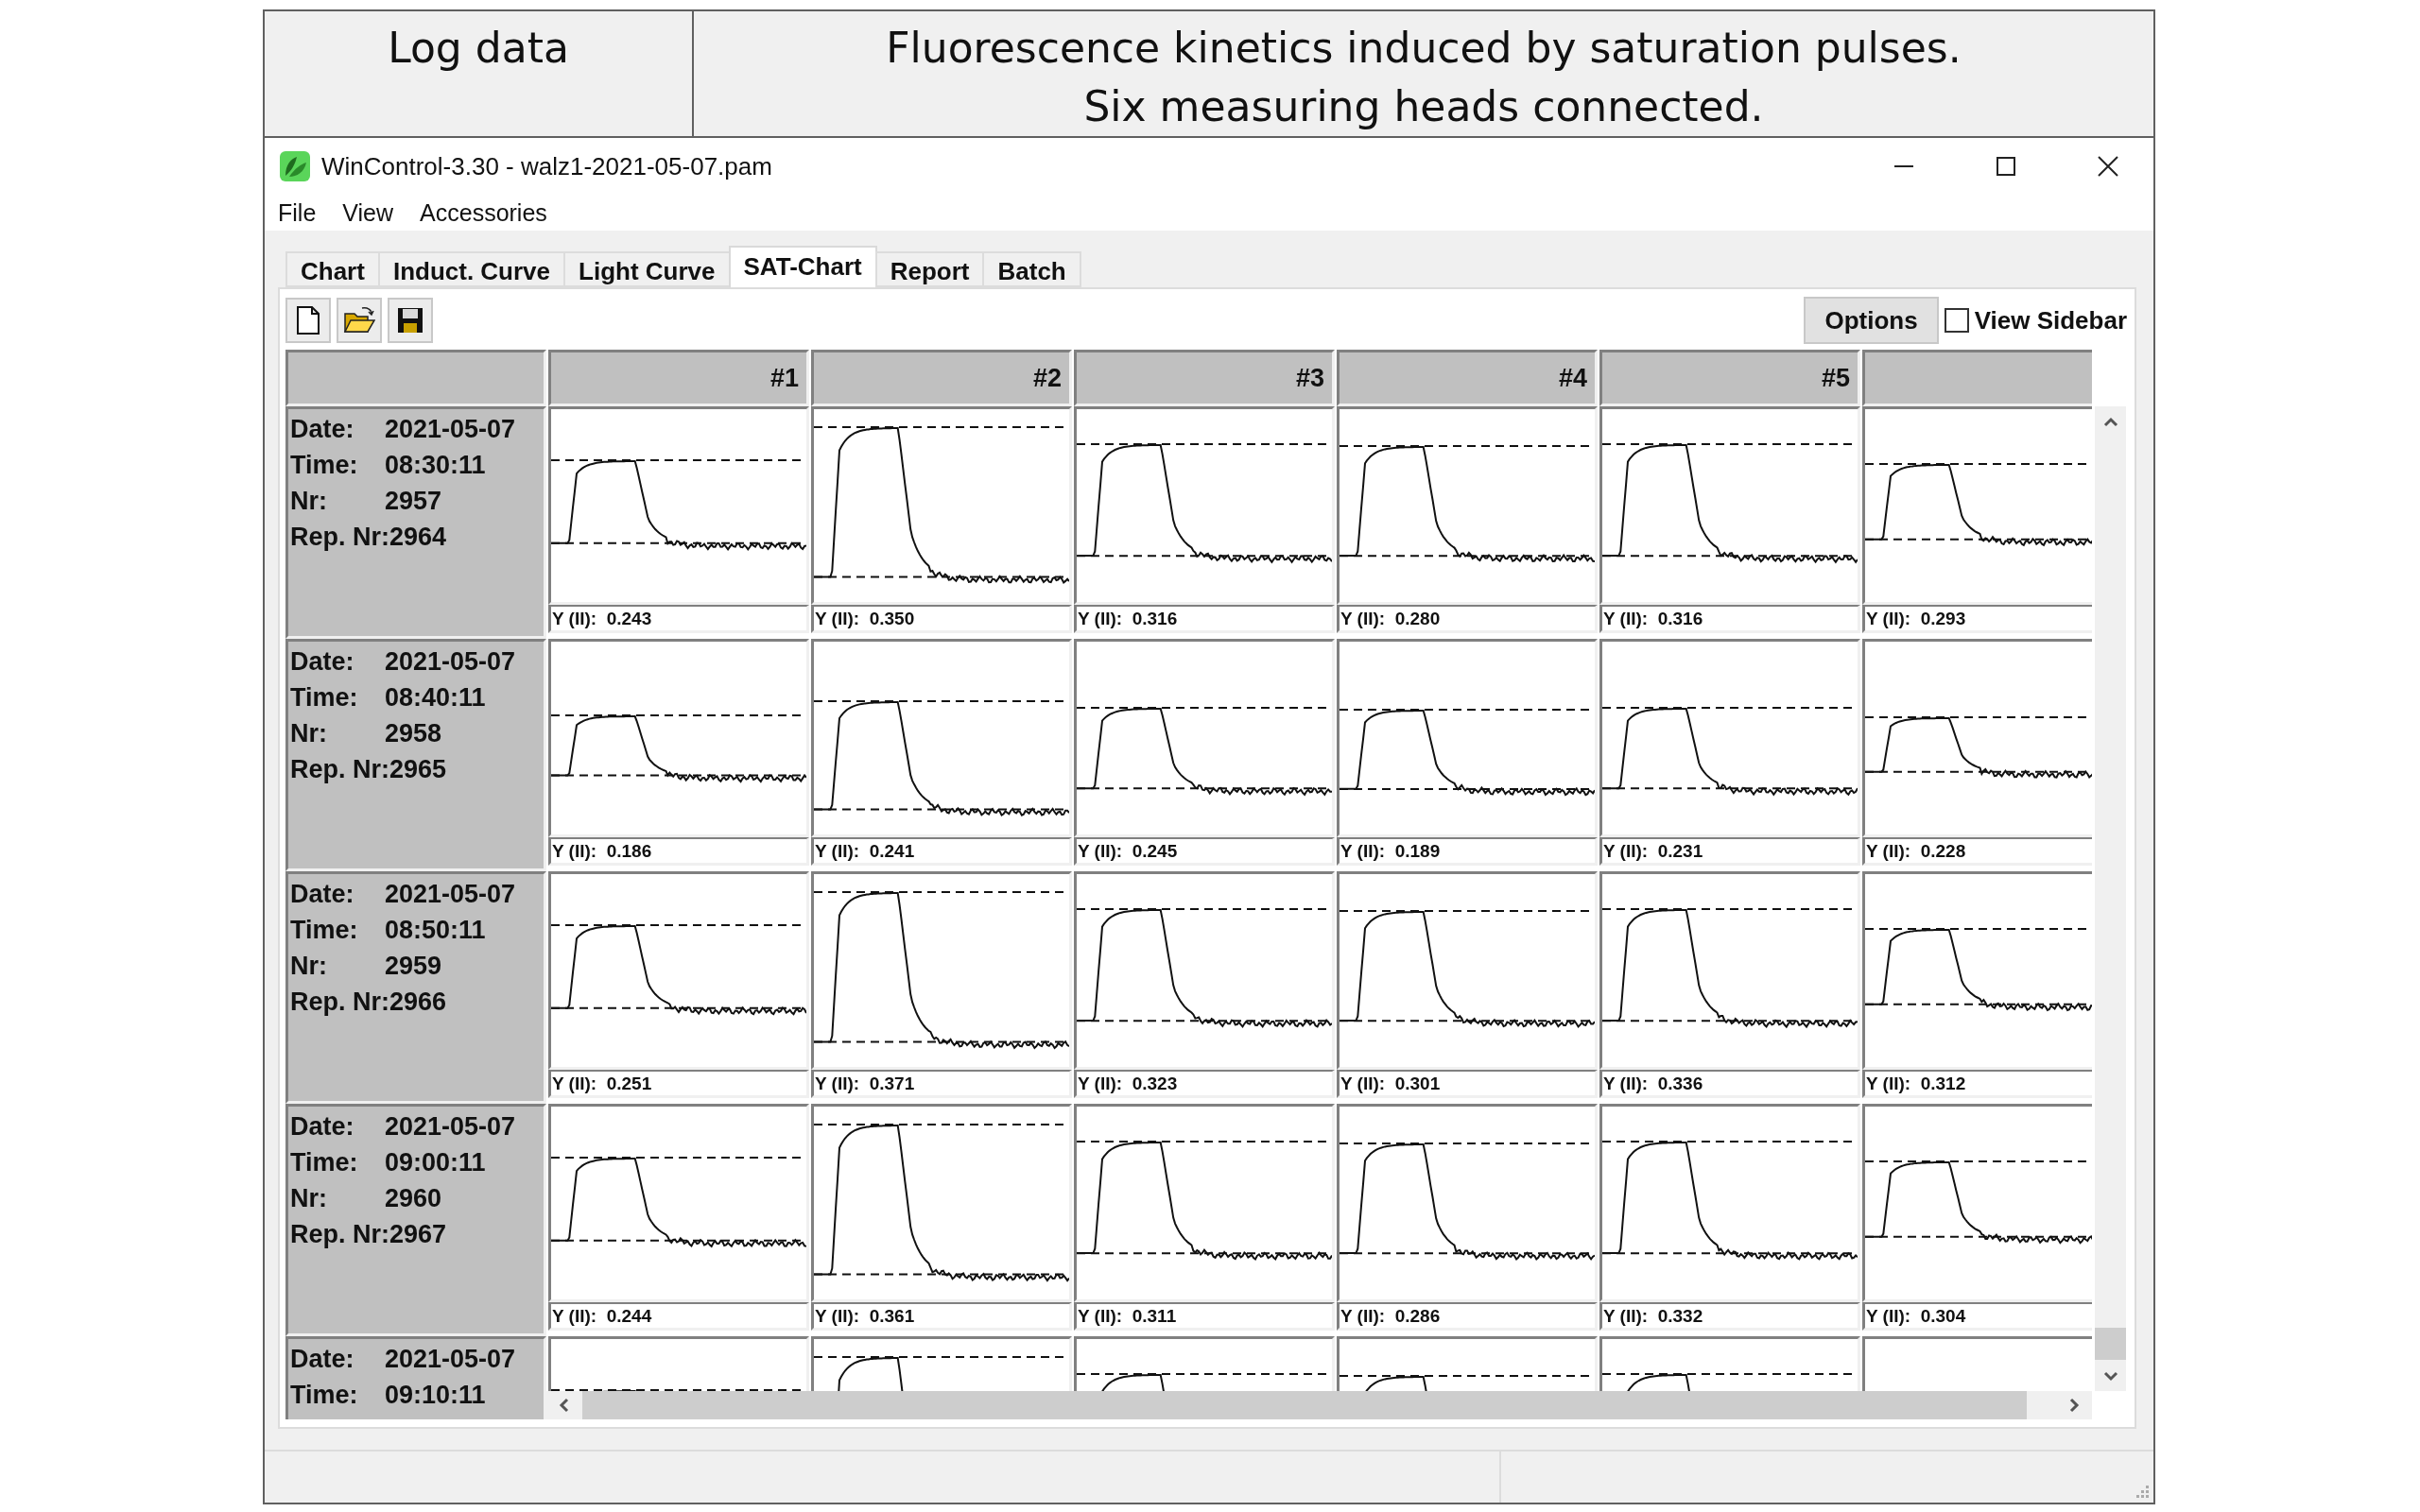 The image size is (2420, 1512). I want to click on new-file-button, so click(308, 320).